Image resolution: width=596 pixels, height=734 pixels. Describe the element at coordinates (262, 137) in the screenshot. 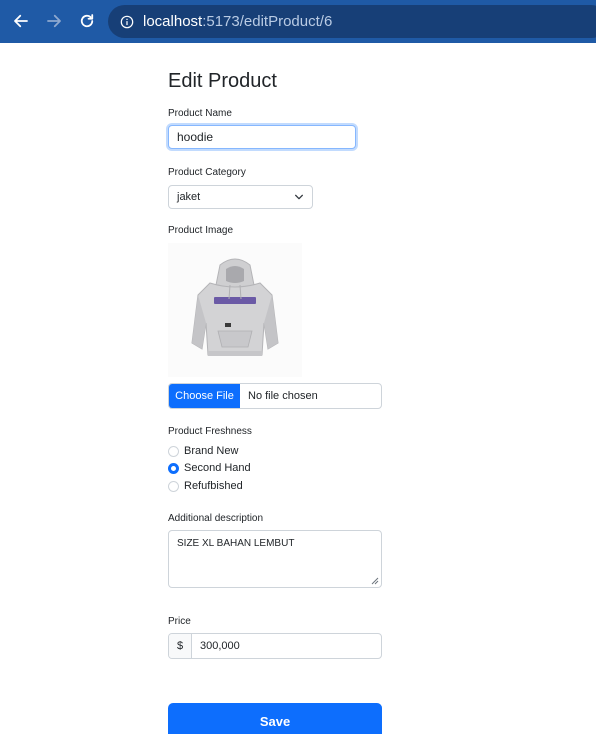

I see `product-name-input` at that location.